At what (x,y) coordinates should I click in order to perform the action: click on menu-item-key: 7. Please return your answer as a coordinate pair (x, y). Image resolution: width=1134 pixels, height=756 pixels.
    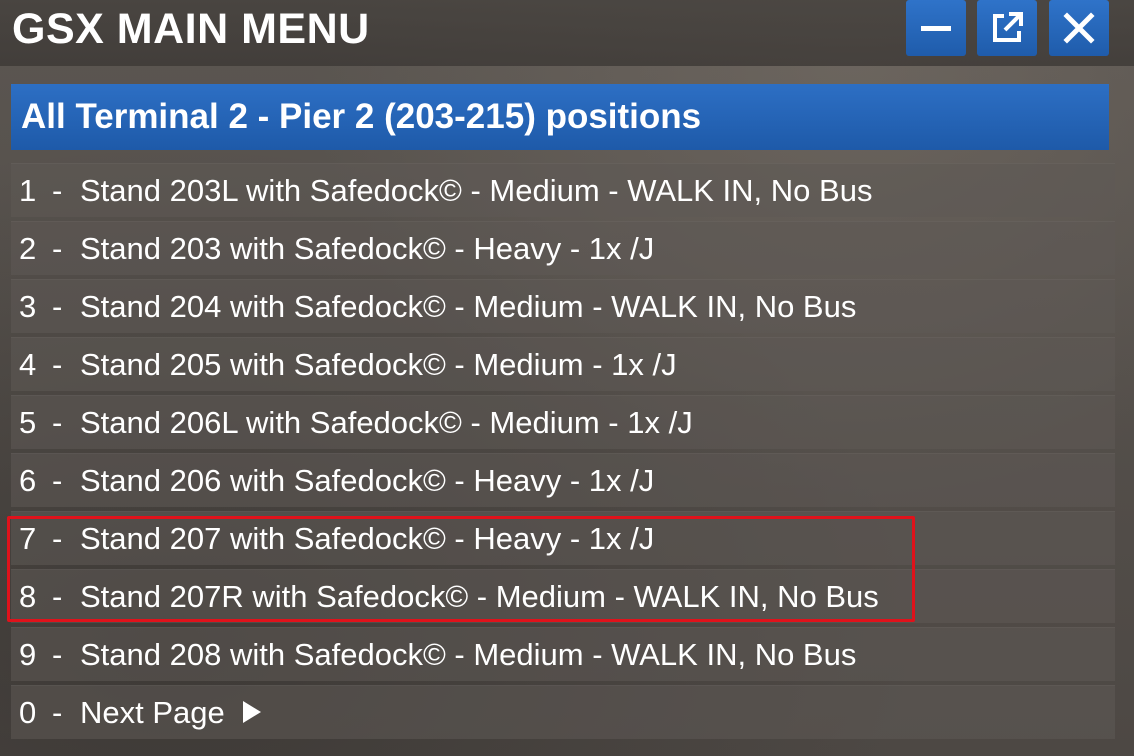
    Looking at the image, I should click on (28, 538).